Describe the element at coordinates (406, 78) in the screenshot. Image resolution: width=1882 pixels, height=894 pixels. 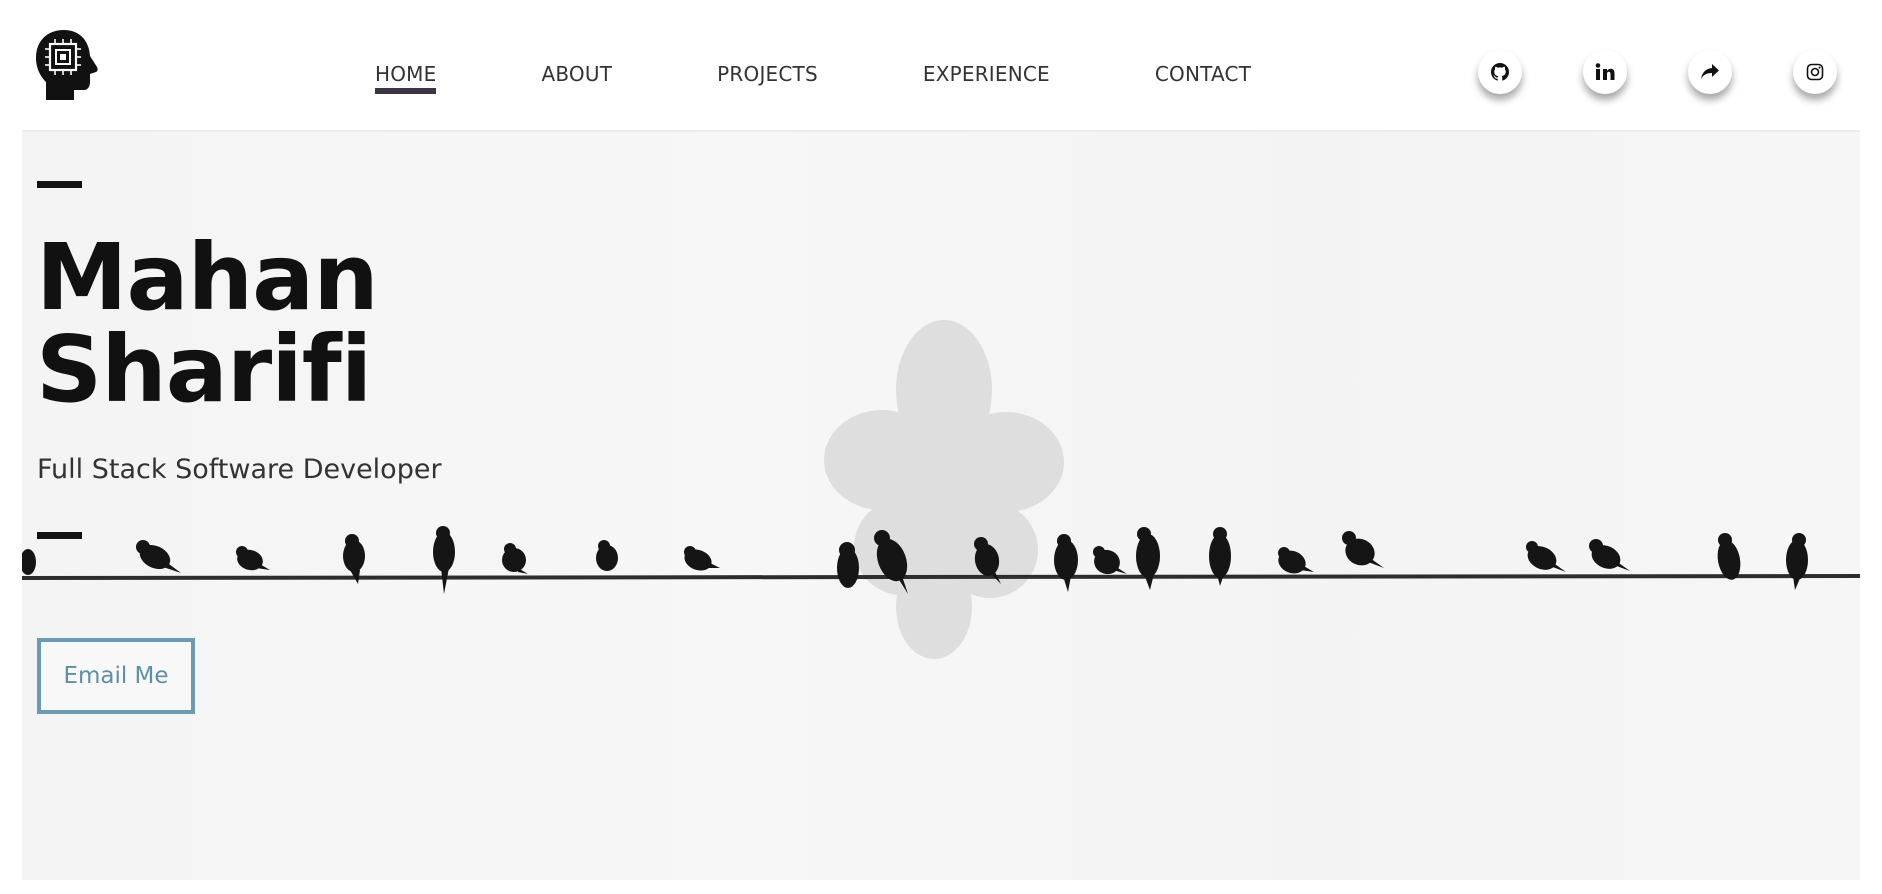
I see `nav-home: HOME` at that location.